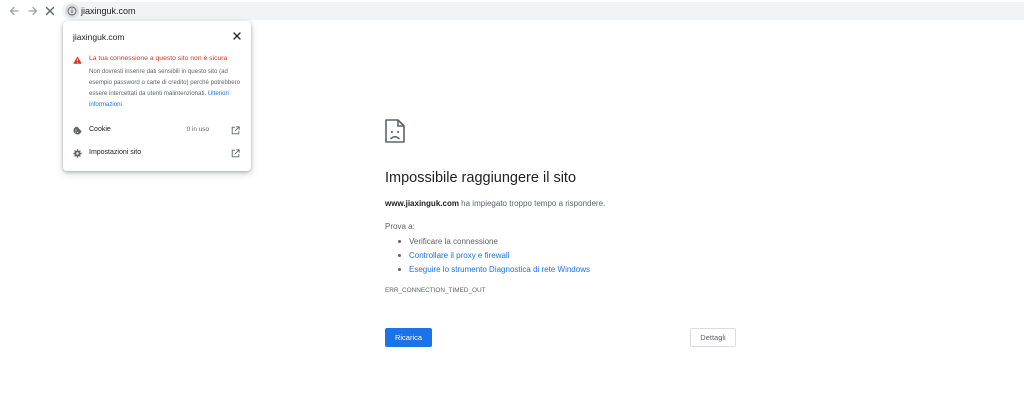 Image resolution: width=1024 pixels, height=416 pixels. What do you see at coordinates (395, 131) in the screenshot?
I see `sad-page-icon` at bounding box center [395, 131].